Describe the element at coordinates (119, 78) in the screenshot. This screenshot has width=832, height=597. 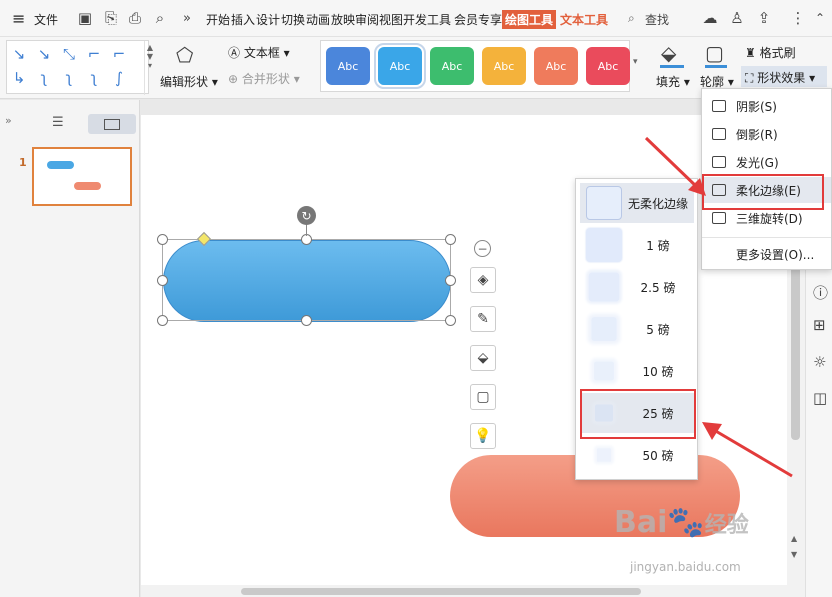
I see `s-curve-icon: ∫` at that location.